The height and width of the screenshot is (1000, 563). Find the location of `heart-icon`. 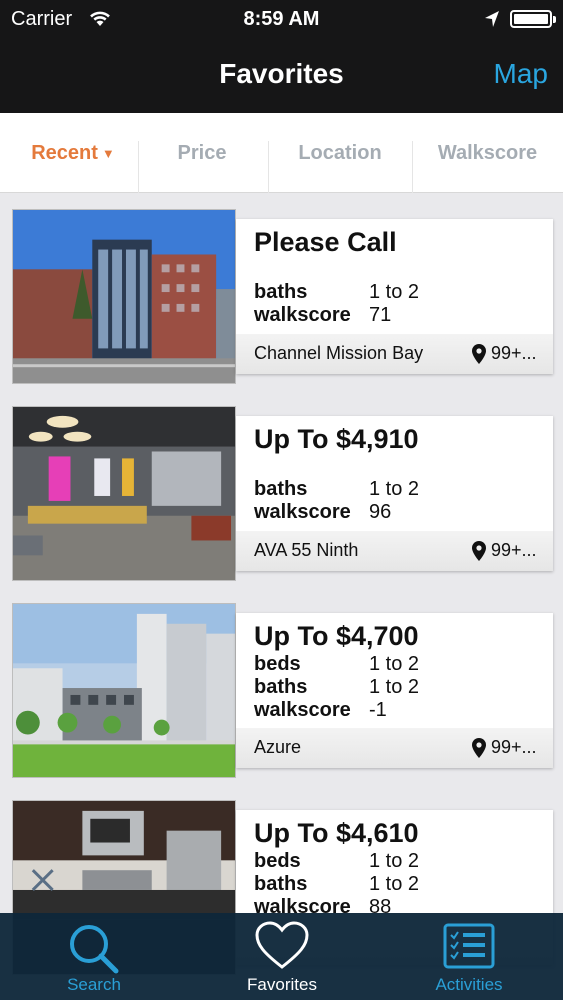

heart-icon is located at coordinates (282, 946).